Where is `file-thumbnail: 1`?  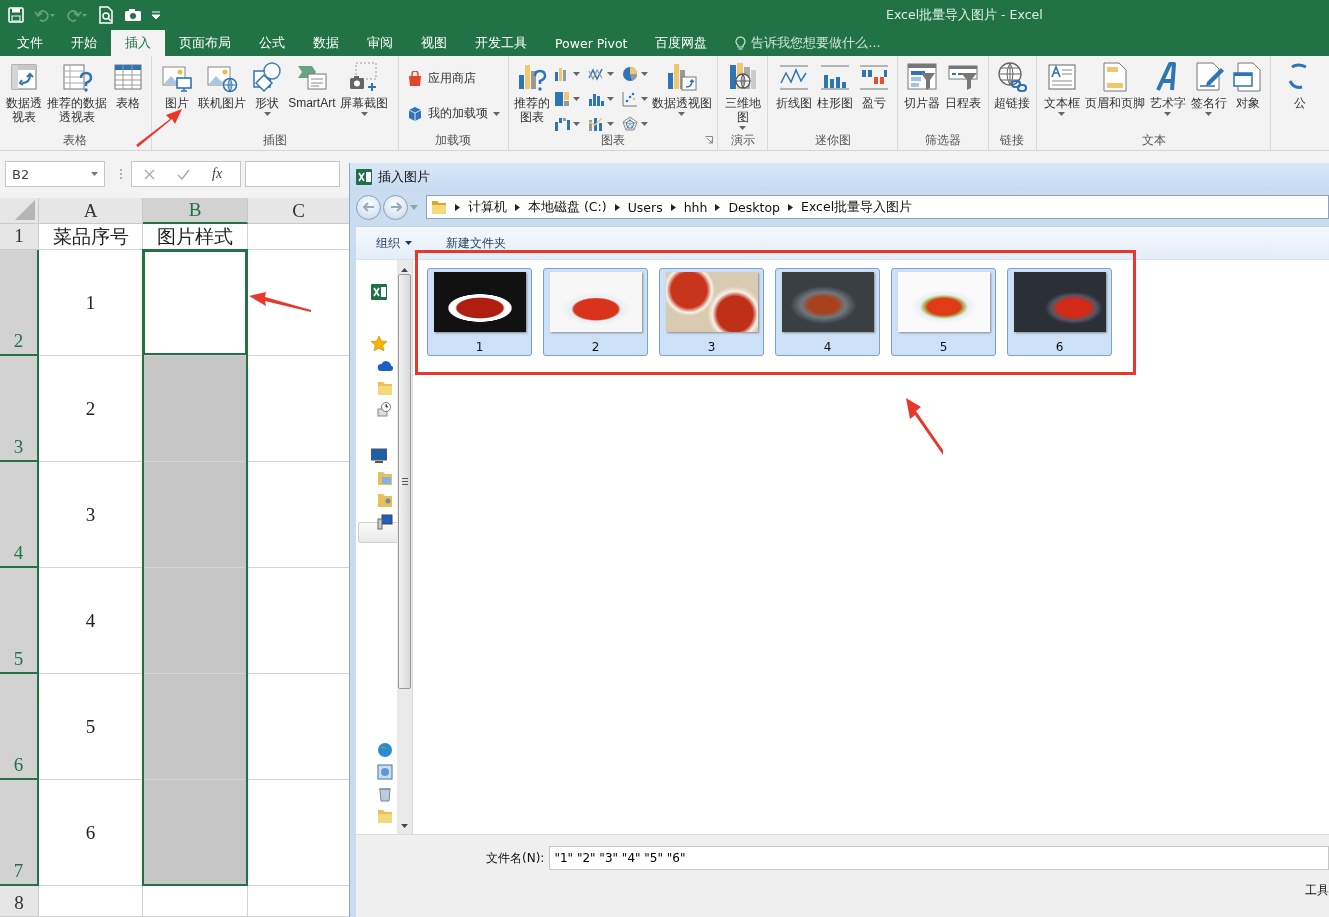
file-thumbnail: 1 is located at coordinates (479, 312).